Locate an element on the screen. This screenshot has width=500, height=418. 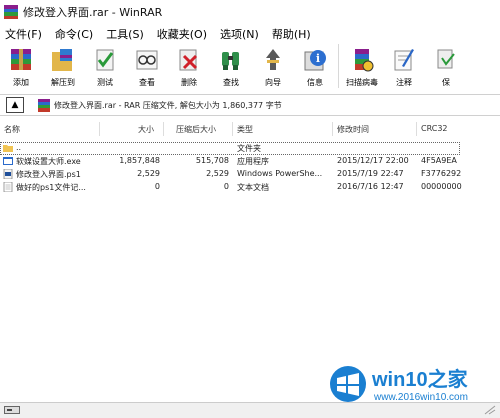
column-size: 大小 is located at coordinates (146, 129).